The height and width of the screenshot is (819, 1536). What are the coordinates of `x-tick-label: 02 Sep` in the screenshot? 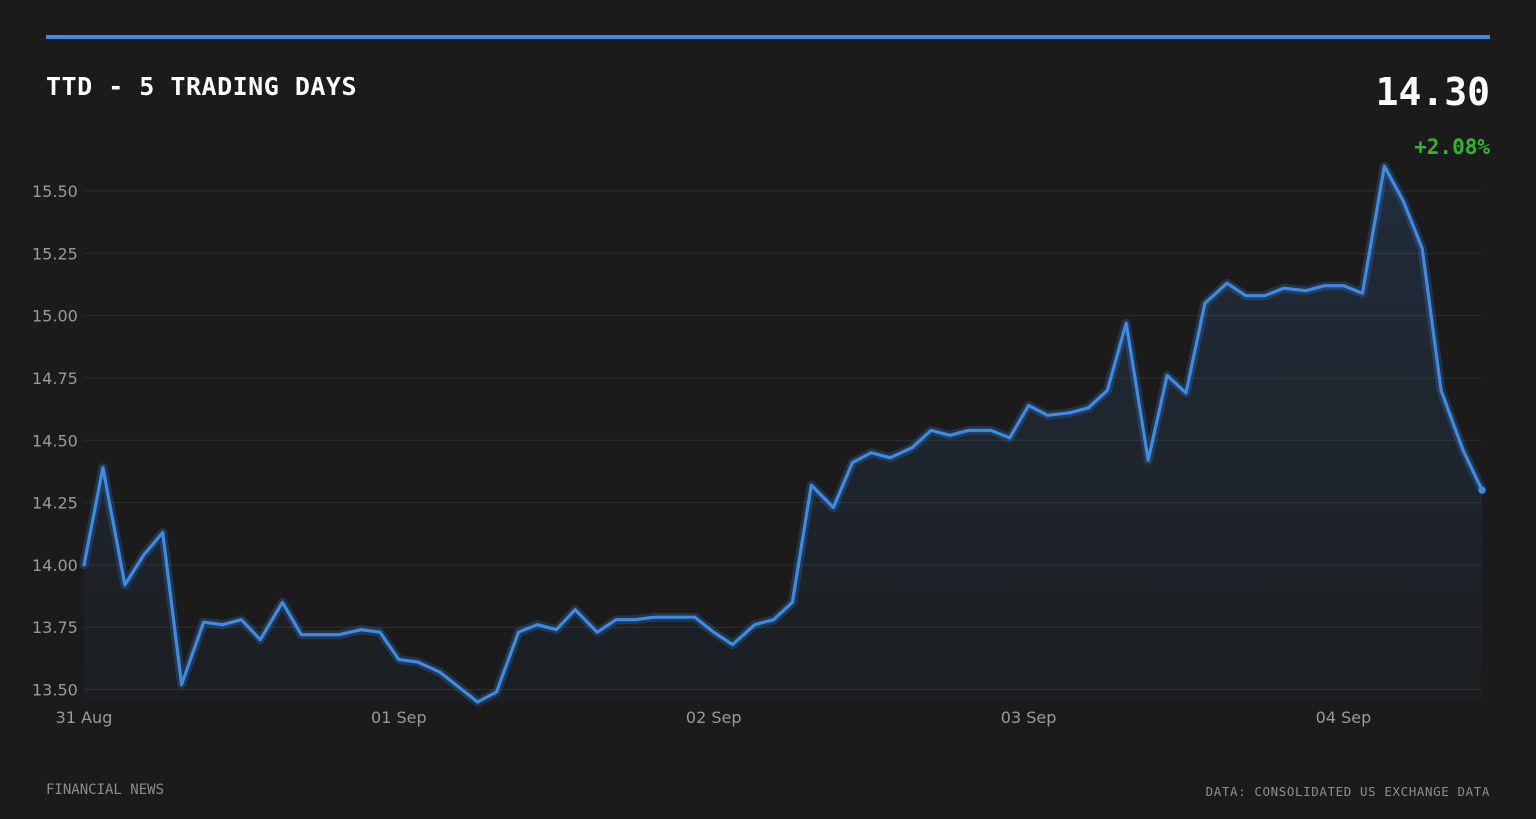 It's located at (714, 717).